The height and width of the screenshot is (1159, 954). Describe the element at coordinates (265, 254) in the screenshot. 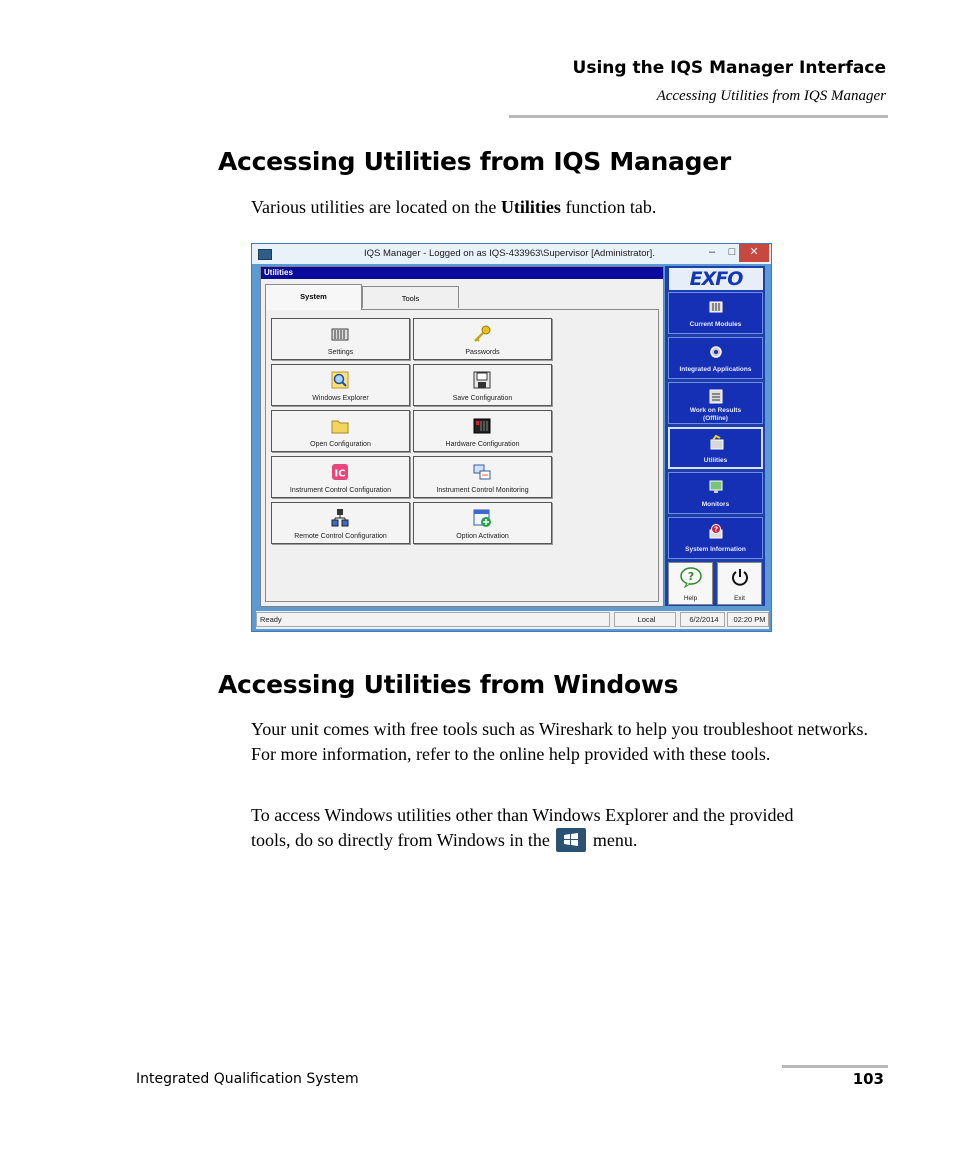

I see `system-menu-icon` at that location.